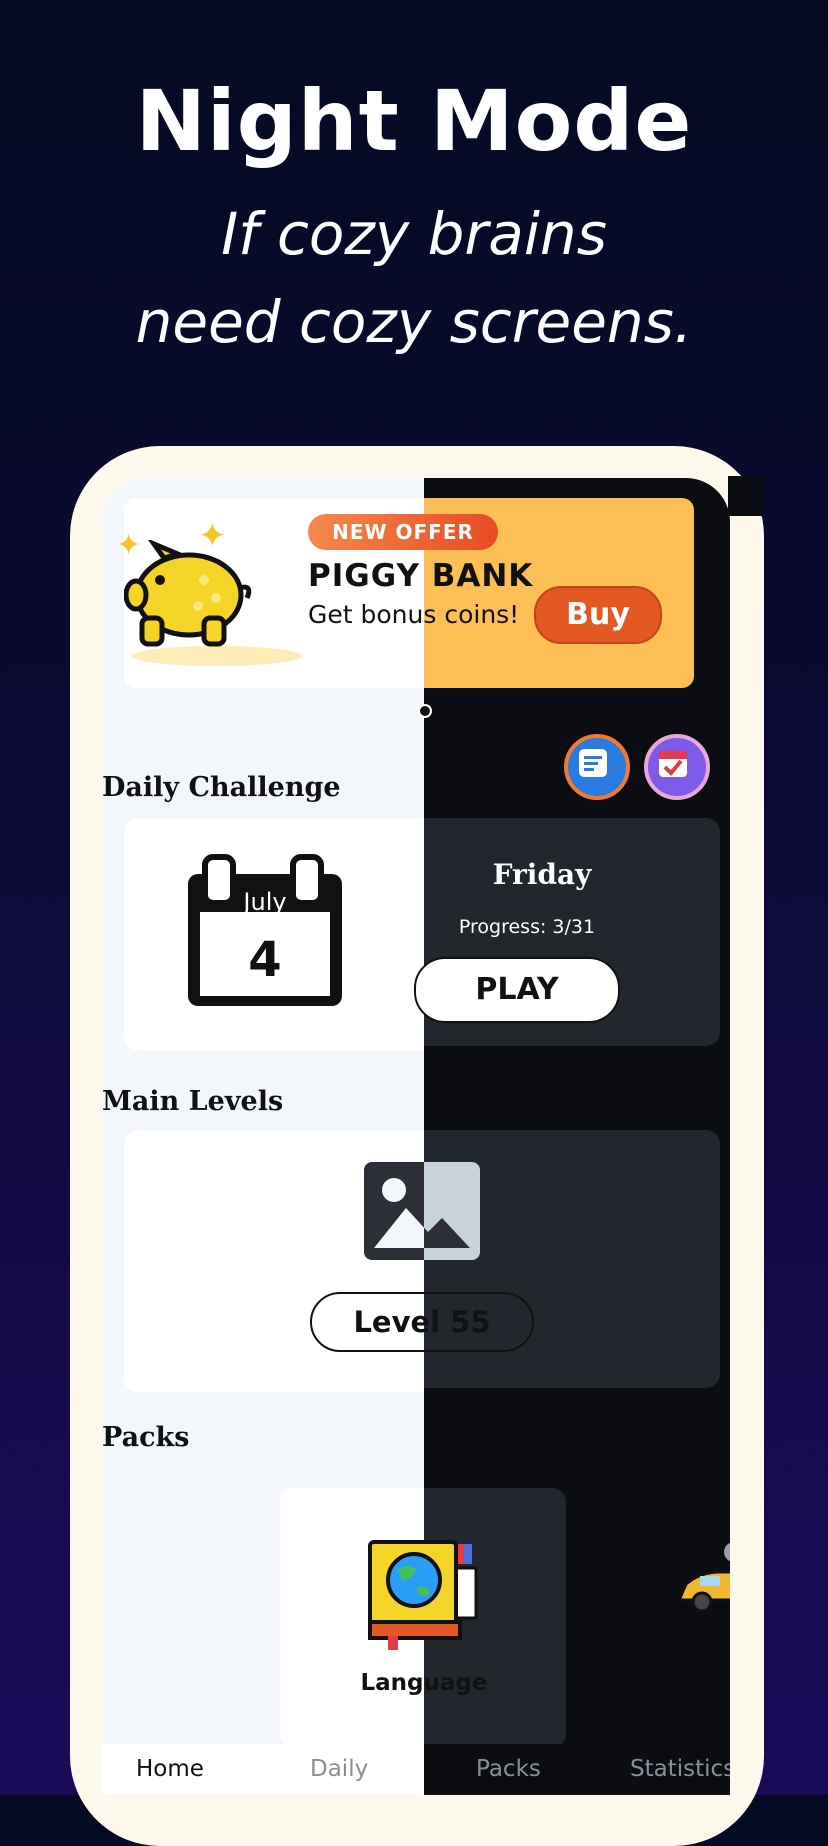 This screenshot has height=1846, width=828. What do you see at coordinates (403, 532) in the screenshot?
I see `new-offer-badge: NEW OFFER` at bounding box center [403, 532].